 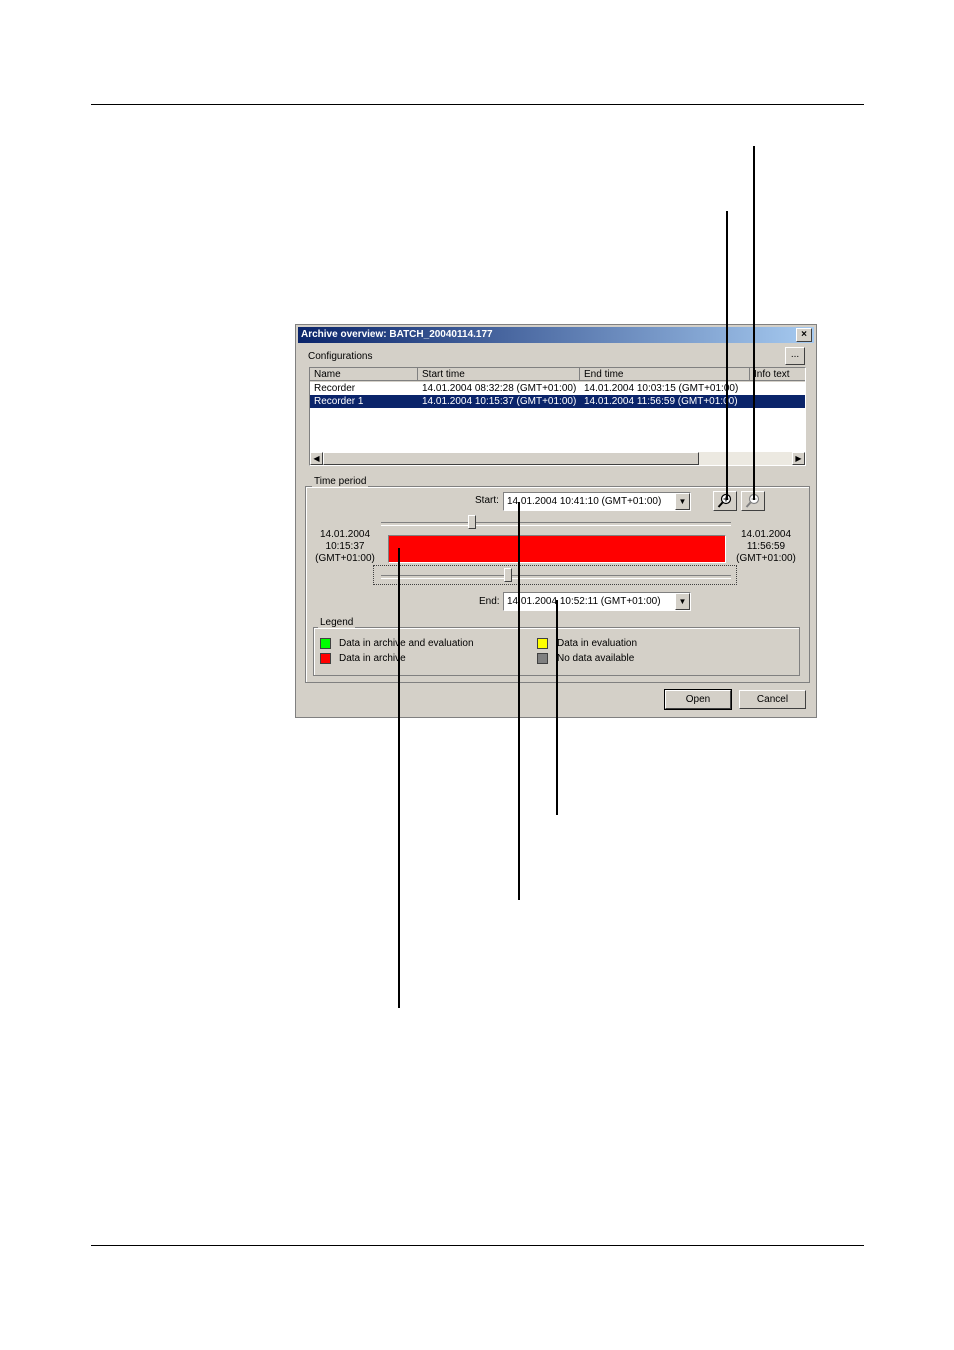 I want to click on zoom-in-icon, so click(x=724, y=500).